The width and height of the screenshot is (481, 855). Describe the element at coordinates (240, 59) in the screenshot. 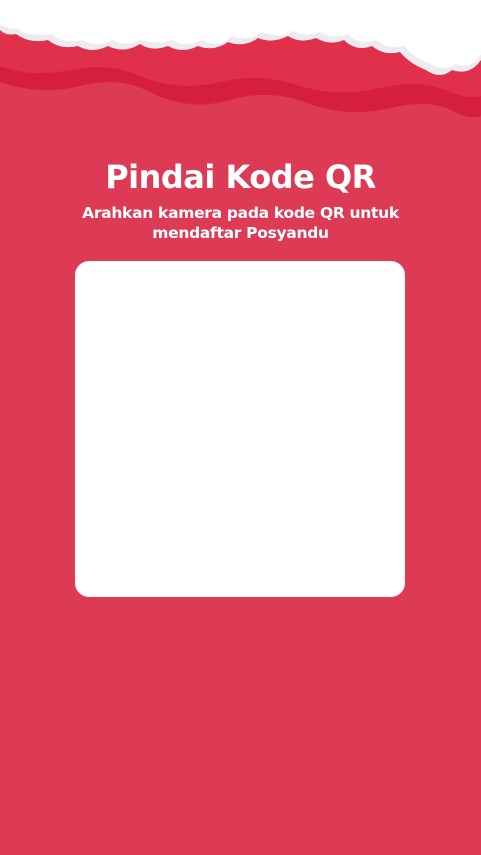

I see `cloud-wave-decoration` at that location.